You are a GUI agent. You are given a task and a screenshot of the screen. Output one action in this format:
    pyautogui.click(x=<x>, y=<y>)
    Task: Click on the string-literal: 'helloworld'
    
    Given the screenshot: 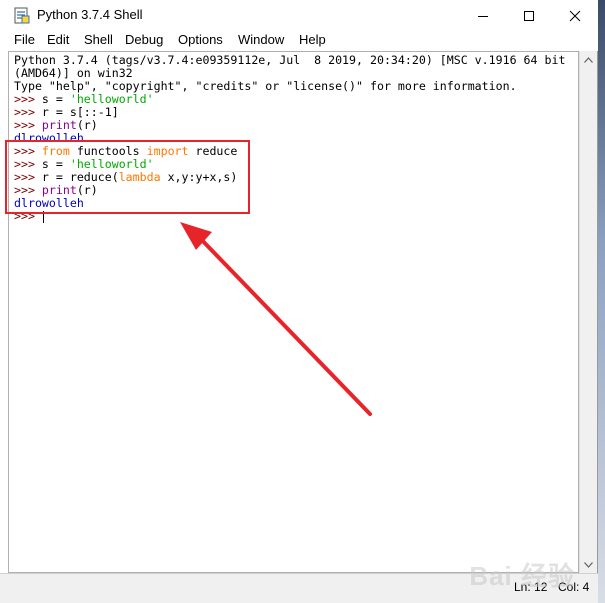 What is the action you would take?
    pyautogui.click(x=111, y=99)
    